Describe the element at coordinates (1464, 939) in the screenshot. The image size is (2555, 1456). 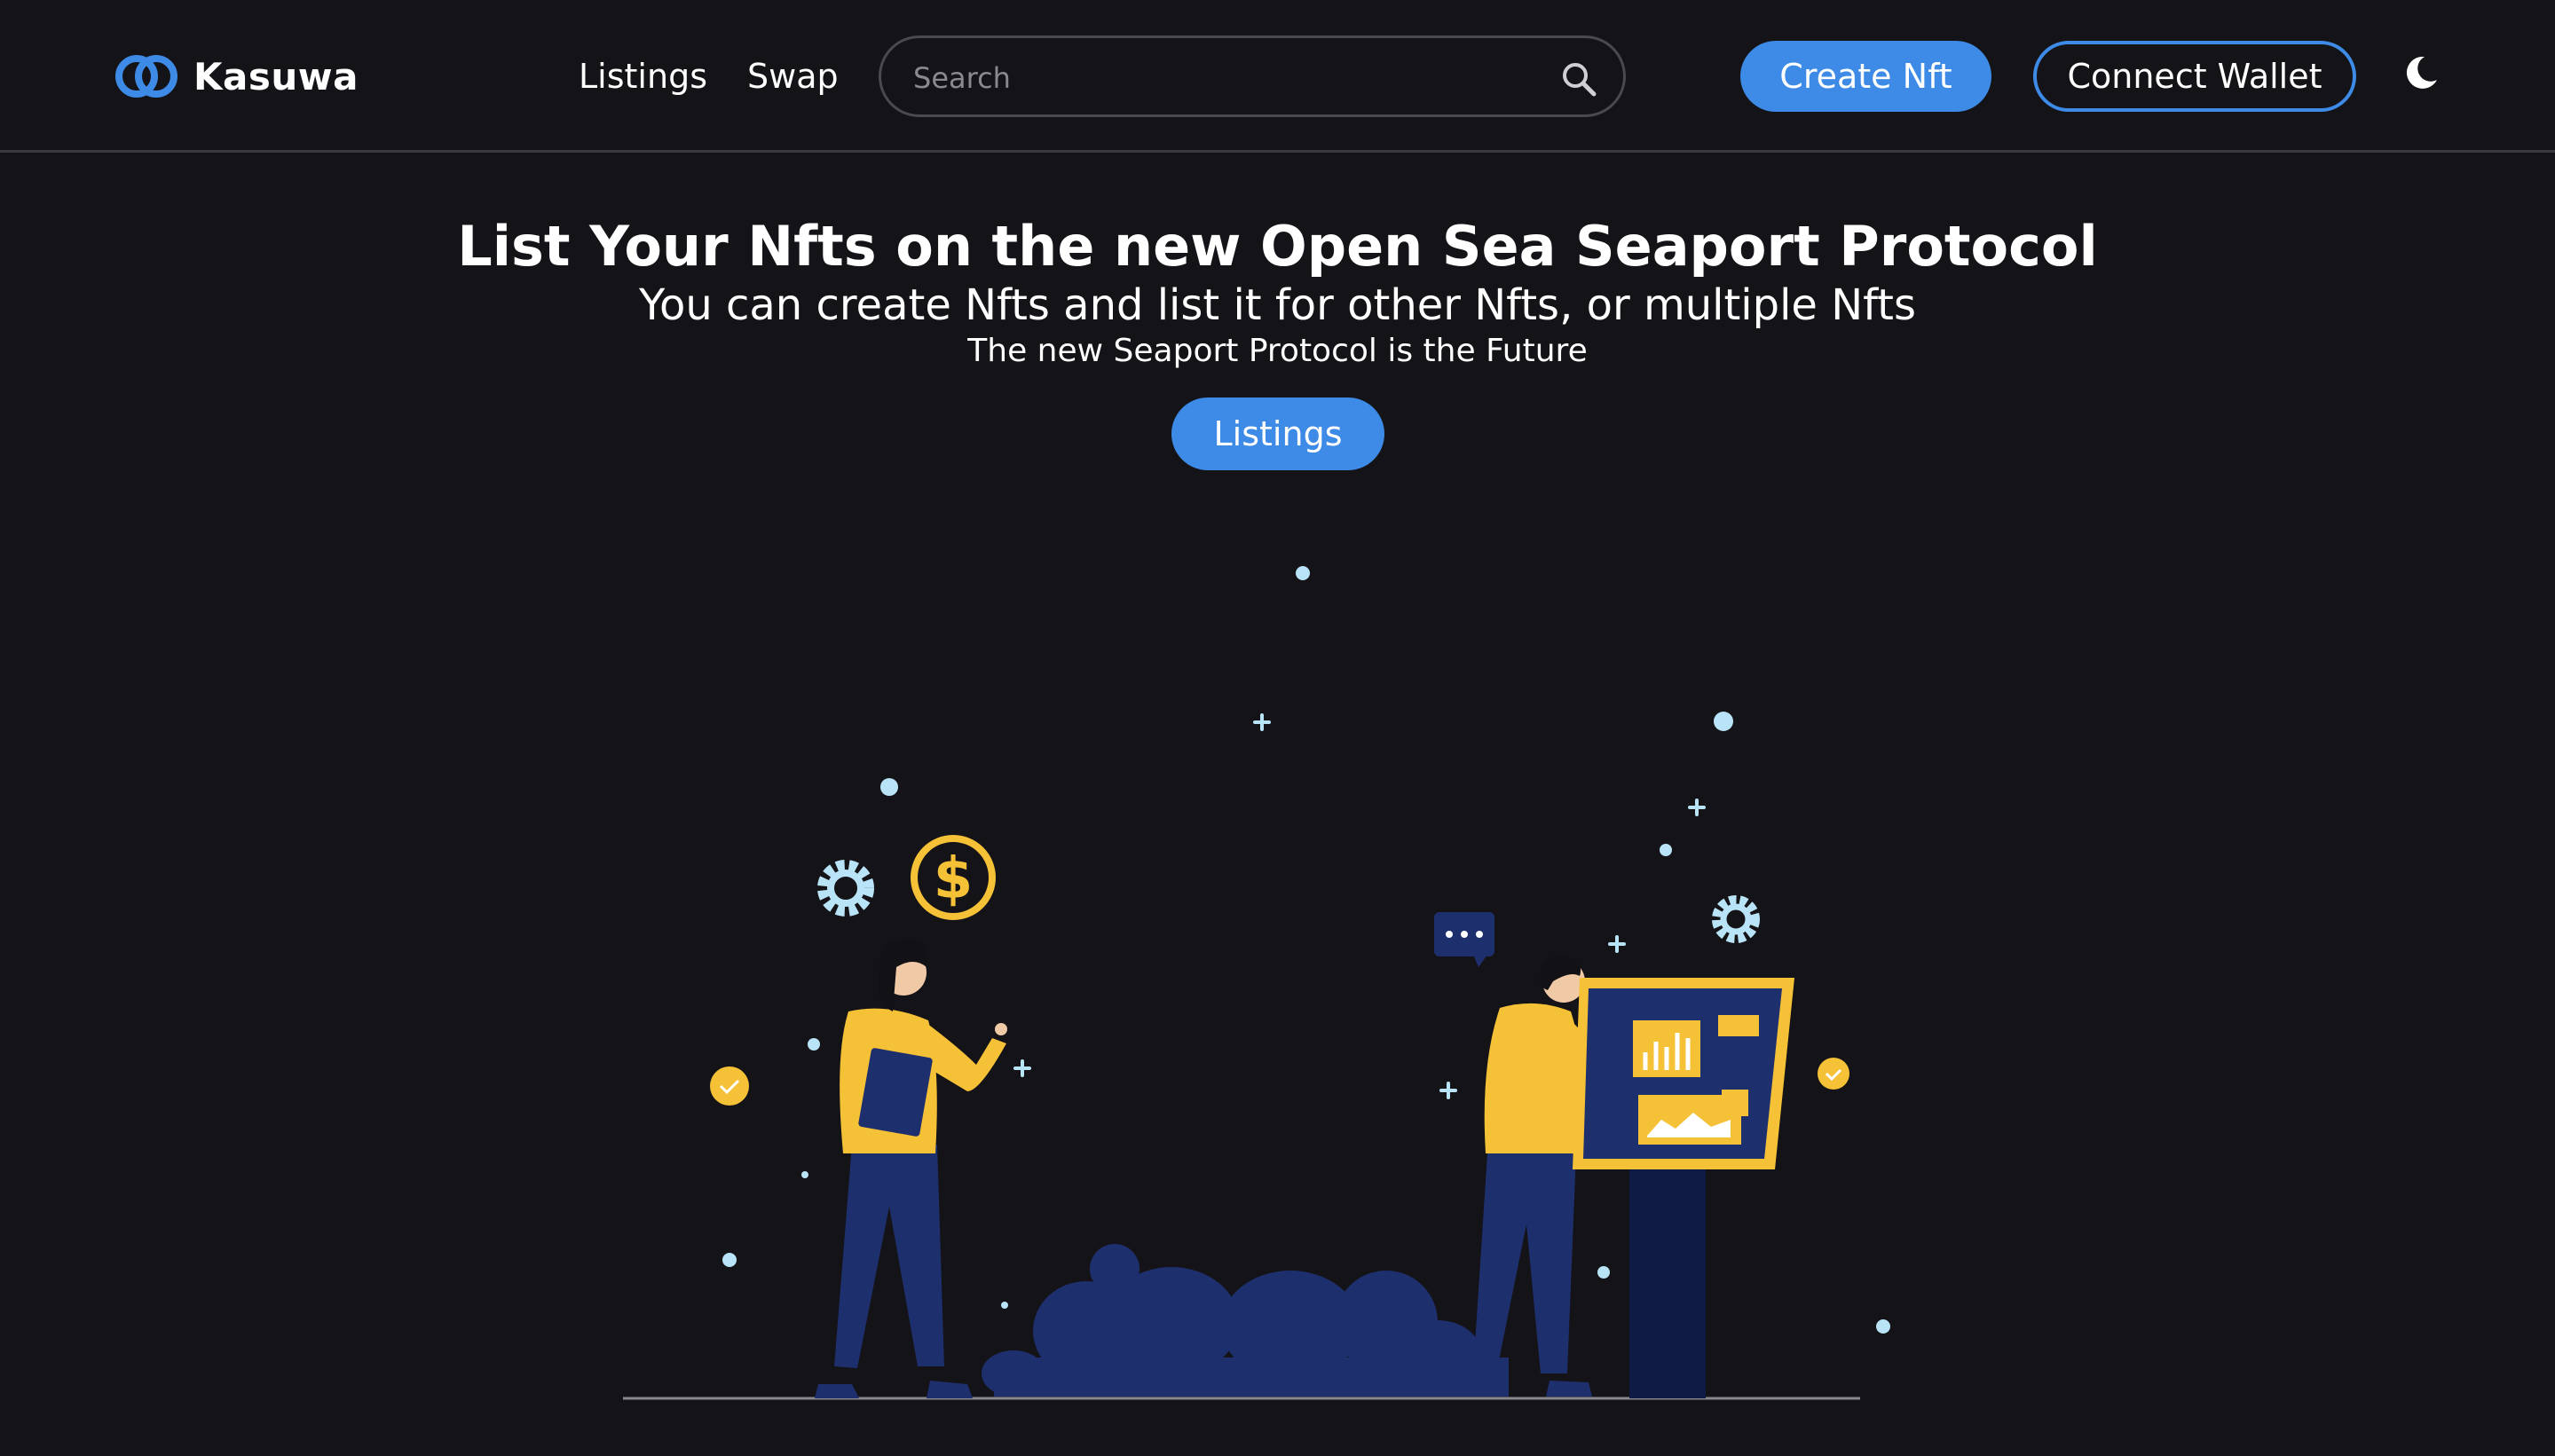
I see `chat-bubble-icon` at that location.